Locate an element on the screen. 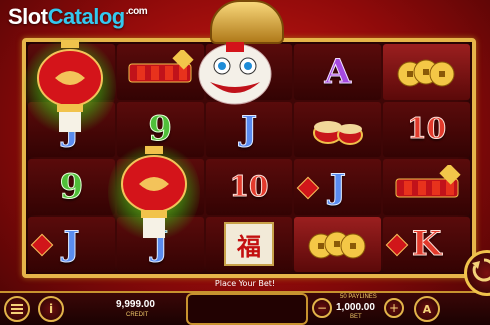 Image resolution: width=490 pixels, height=325 pixels. symbol-drums is located at coordinates (338, 129).